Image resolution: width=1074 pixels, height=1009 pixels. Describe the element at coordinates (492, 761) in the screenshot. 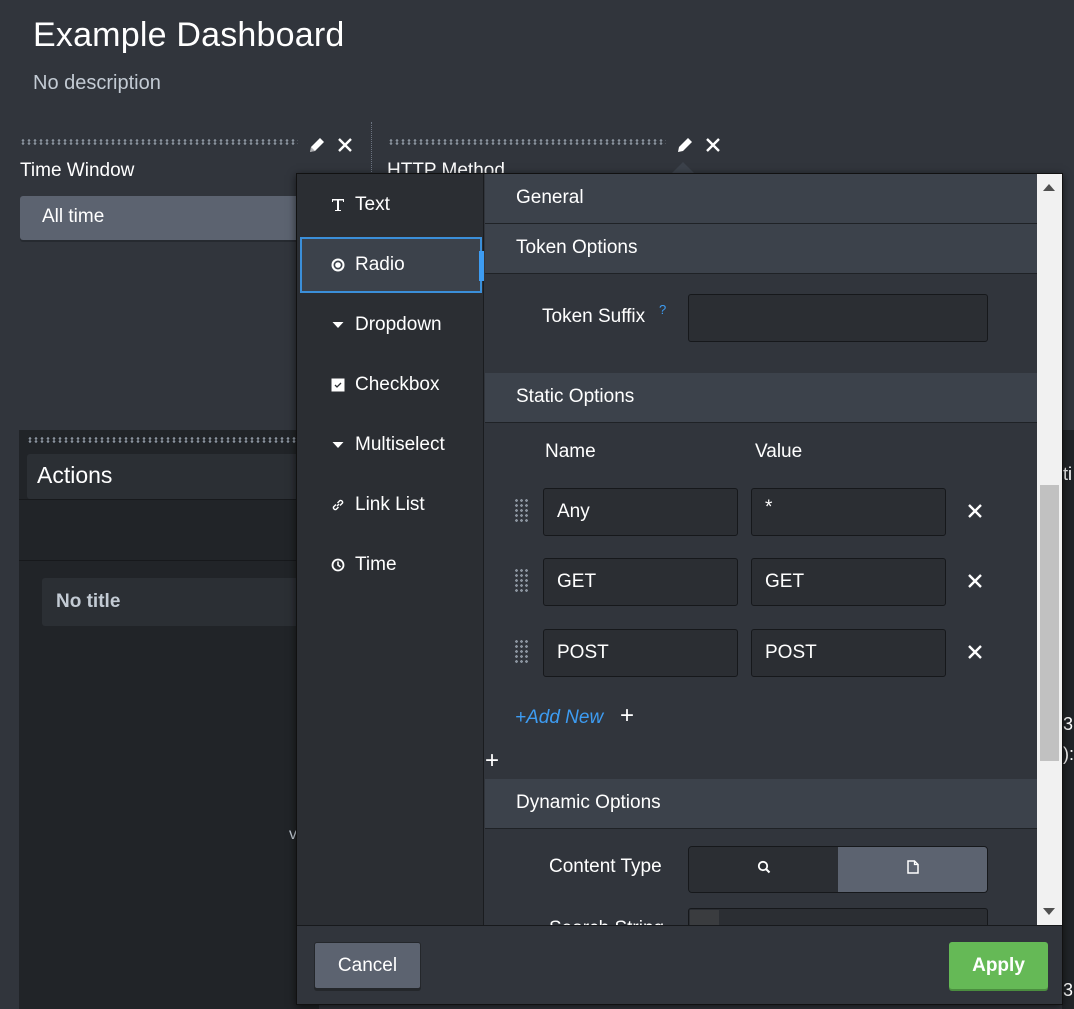

I see `plus-icon: +` at that location.